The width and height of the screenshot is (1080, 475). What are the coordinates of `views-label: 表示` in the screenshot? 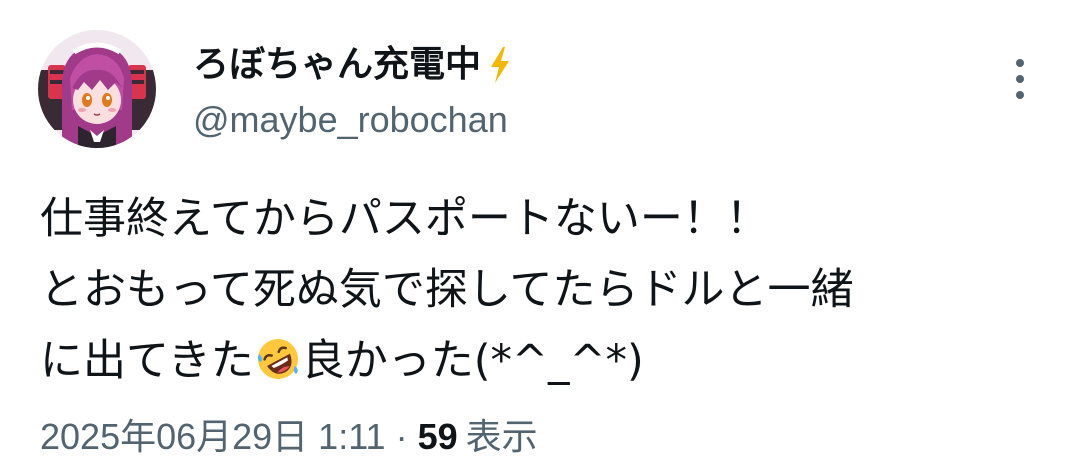 It's located at (501, 436).